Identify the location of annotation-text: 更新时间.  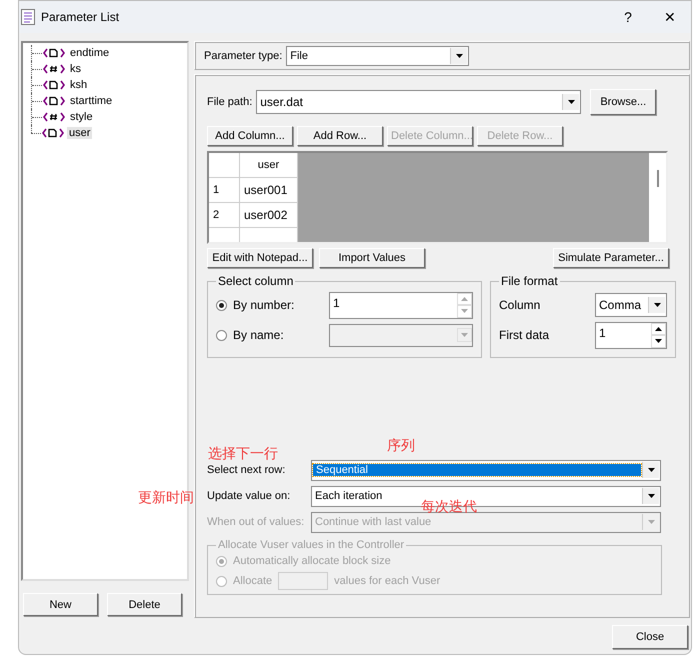
(166, 498).